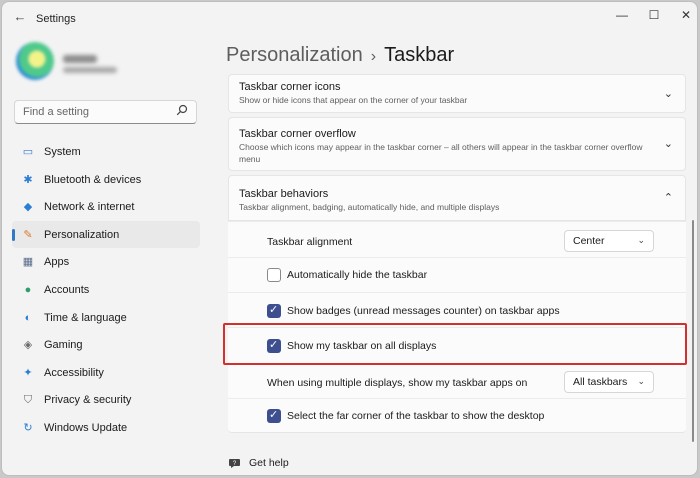  What do you see at coordinates (93, 179) in the screenshot?
I see `sidebar-item-label: Bluetooth & devices` at bounding box center [93, 179].